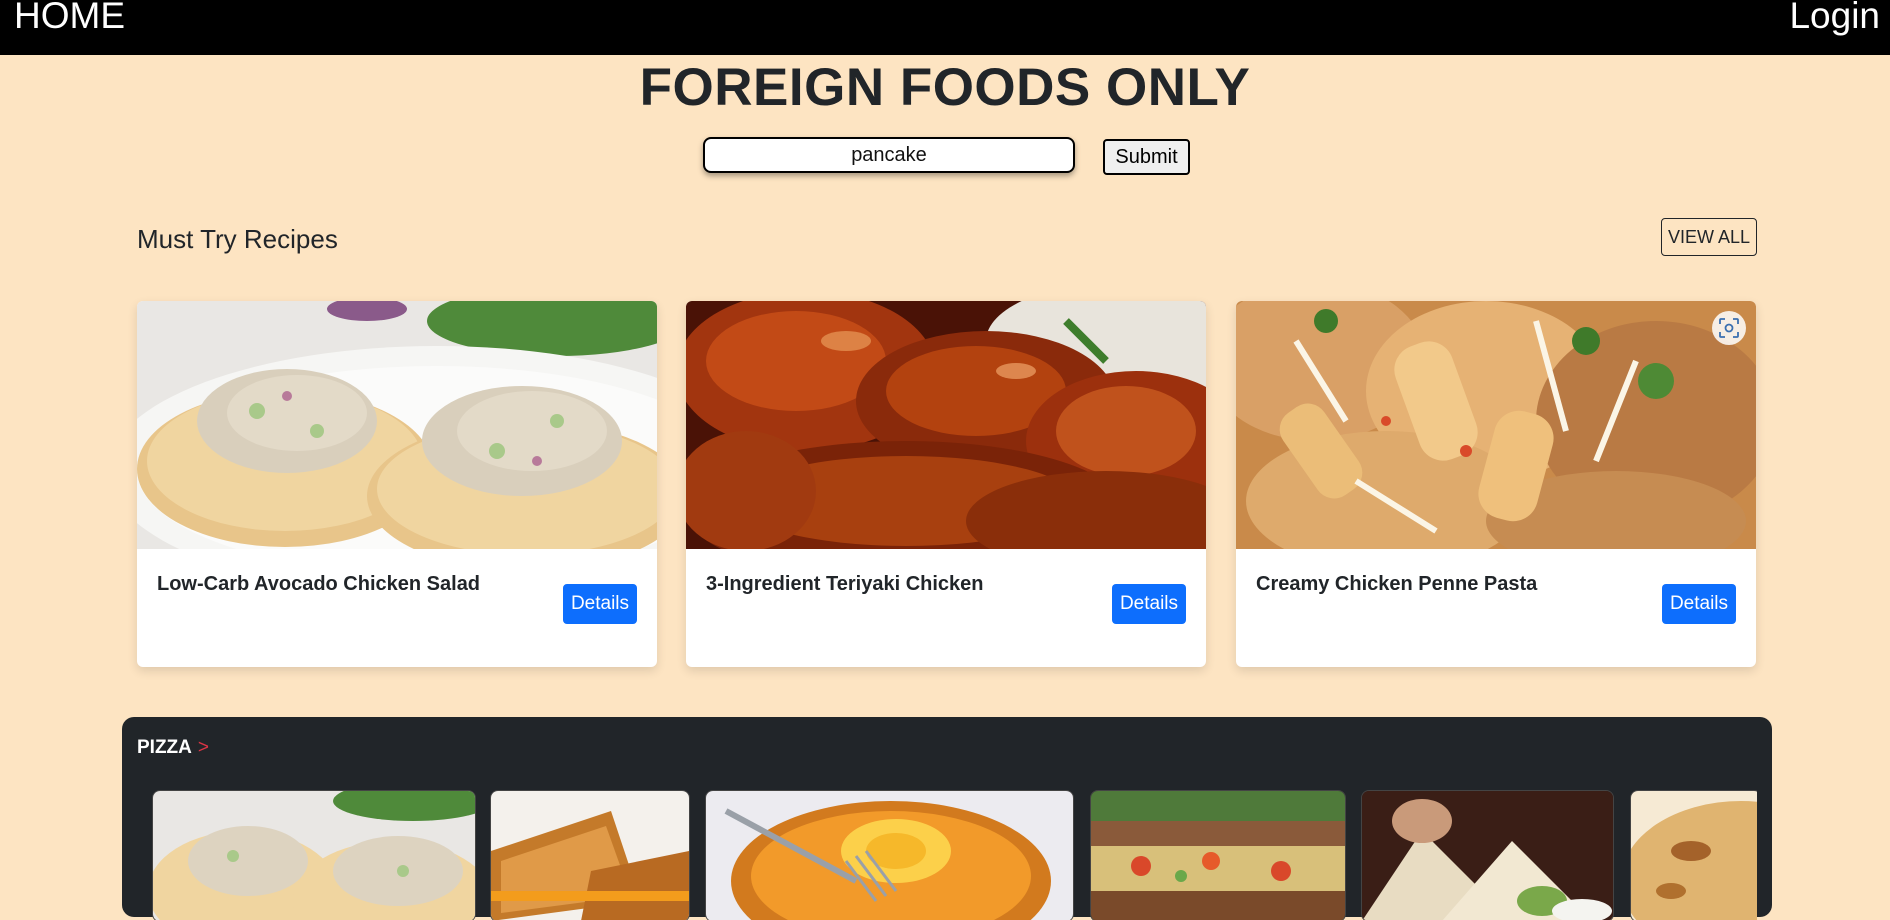 The height and width of the screenshot is (920, 1890). I want to click on recipe-card-title: Low-Carb Avocado Chicken Salad, so click(319, 584).